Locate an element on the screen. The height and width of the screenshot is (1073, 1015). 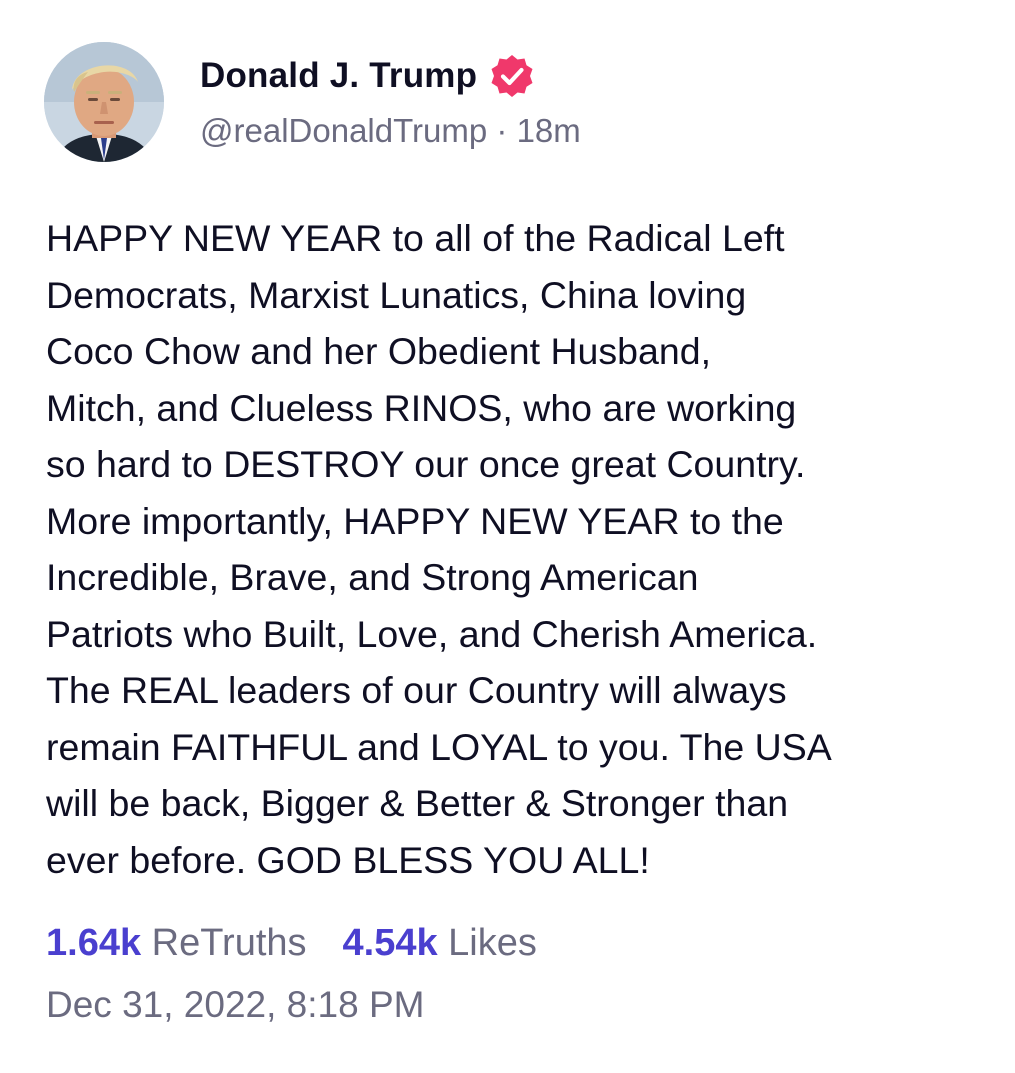
avatar-image is located at coordinates (104, 102).